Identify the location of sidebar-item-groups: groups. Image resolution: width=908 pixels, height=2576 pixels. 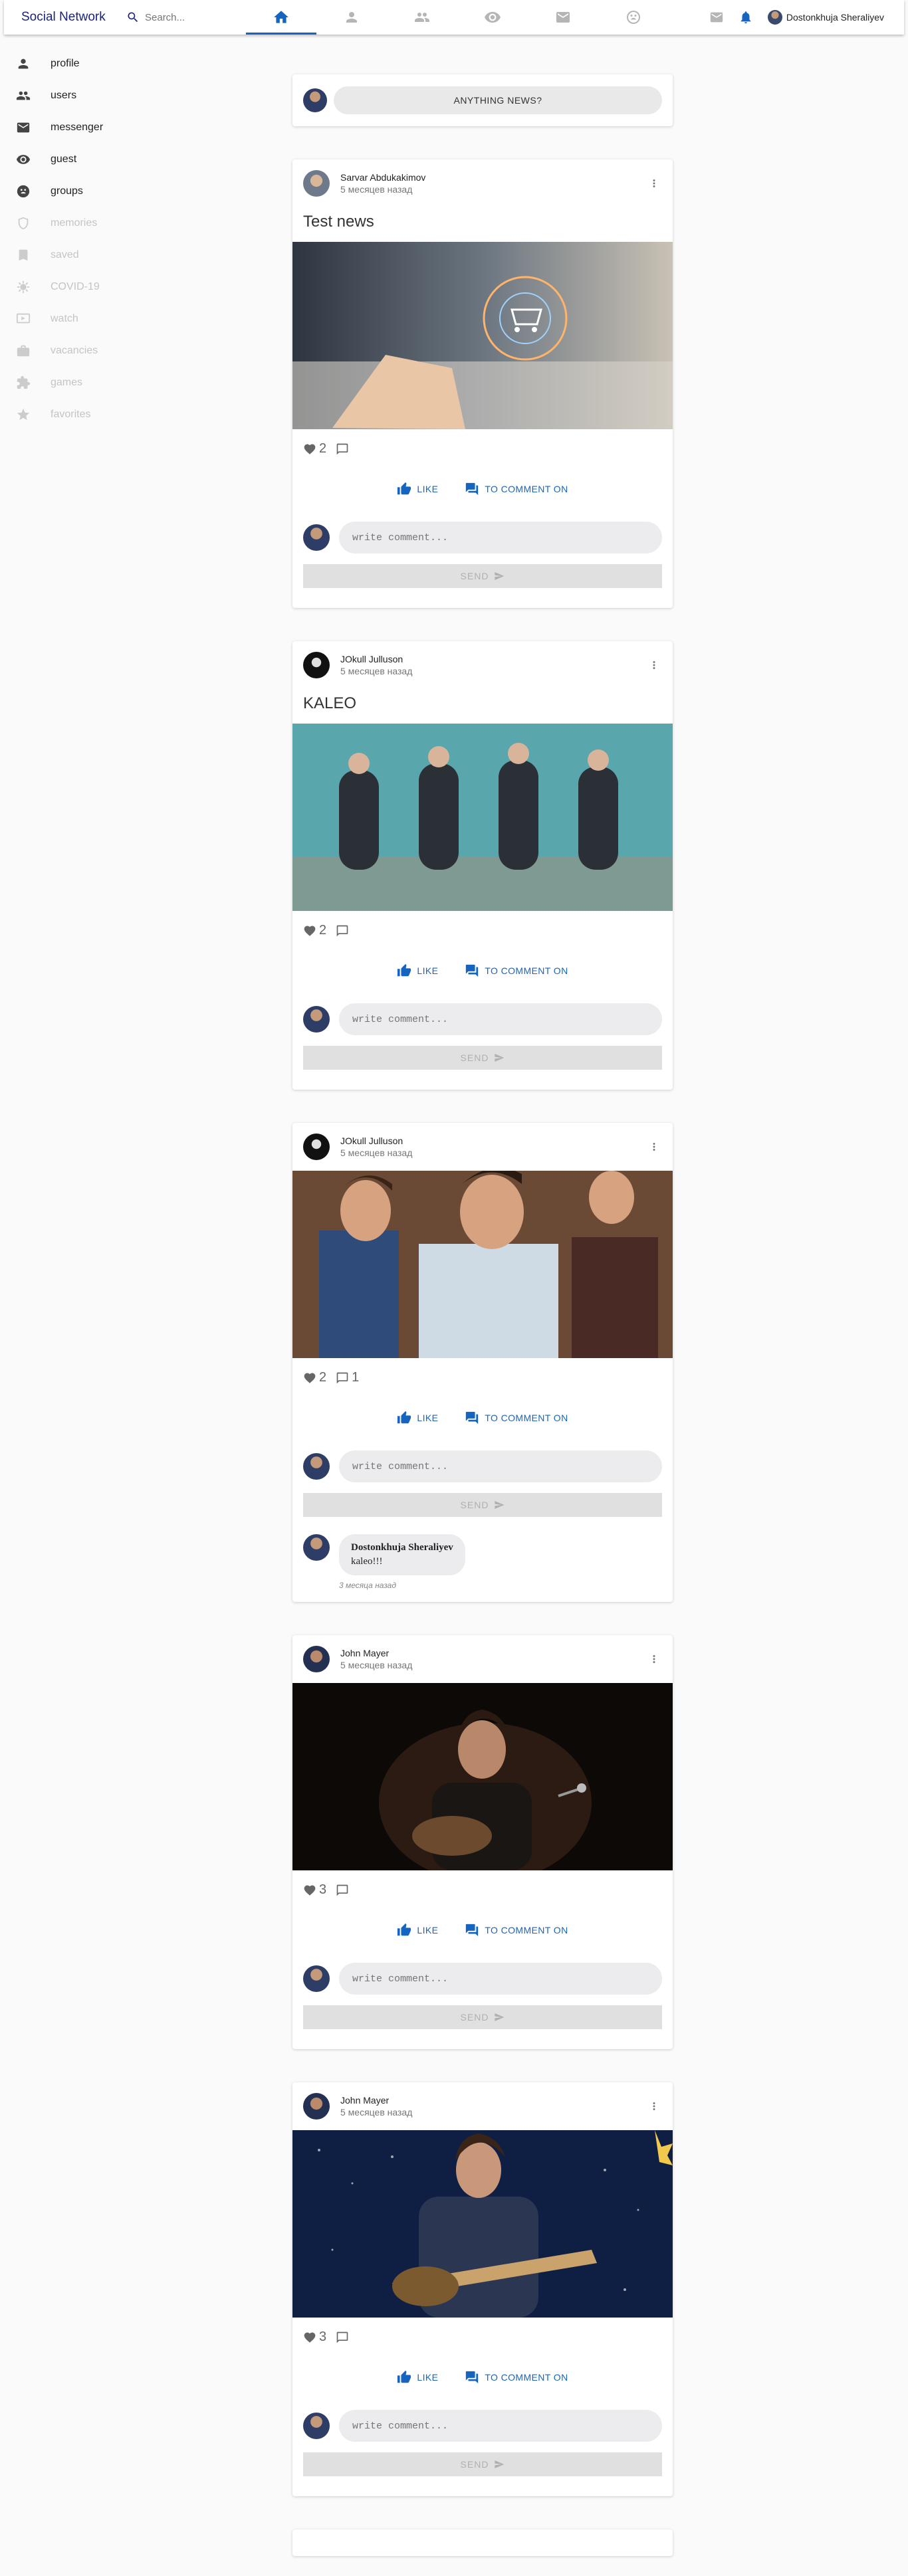
(80, 191).